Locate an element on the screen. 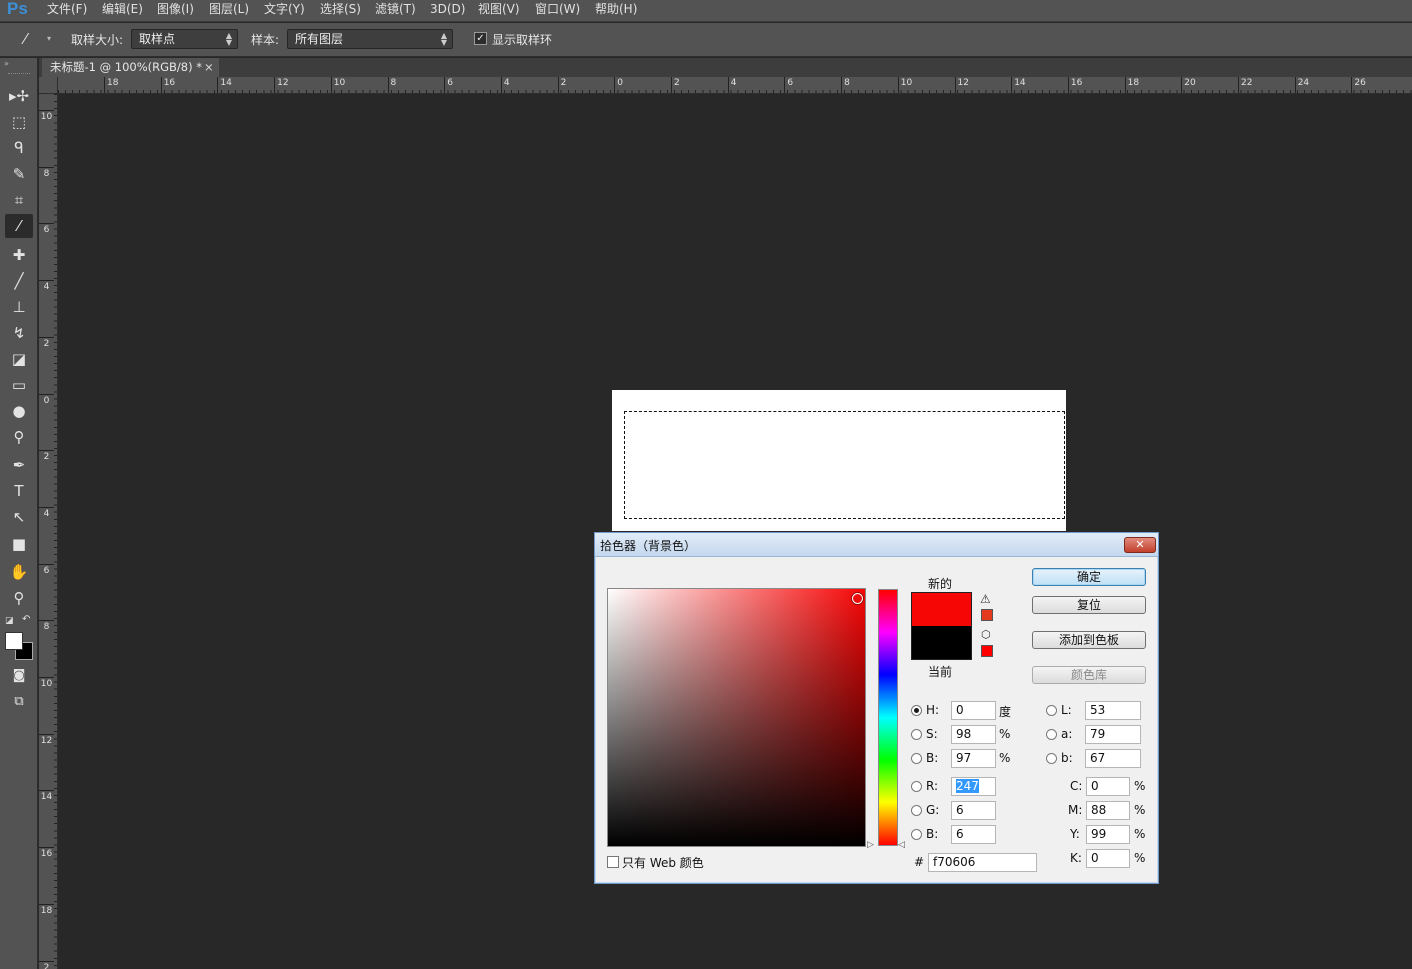  menu-filter: 滤镜(T) is located at coordinates (395, 9).